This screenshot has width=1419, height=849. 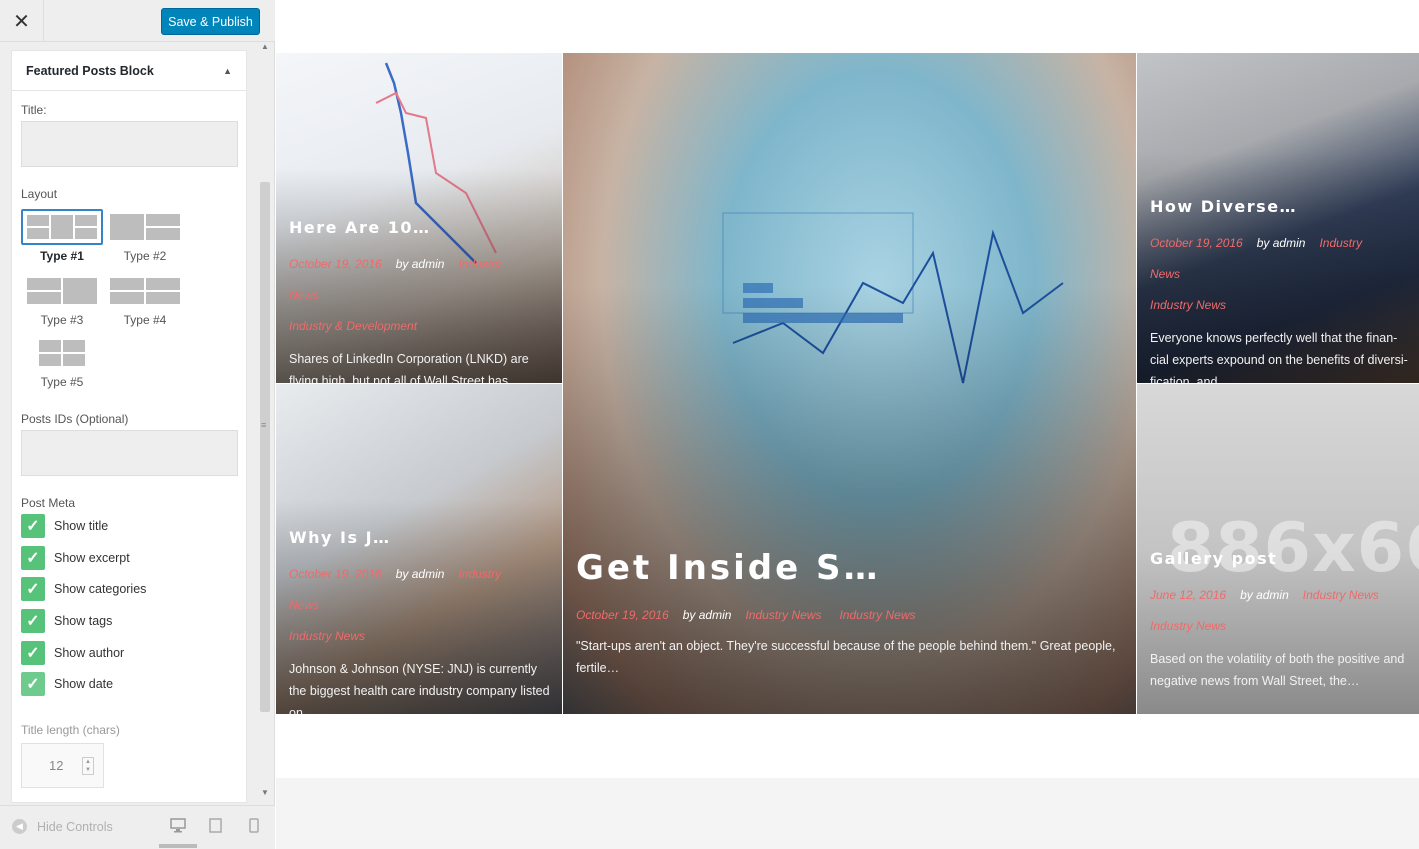 I want to click on hide-controls-button: ◀ Hide Controls, so click(x=62, y=826).